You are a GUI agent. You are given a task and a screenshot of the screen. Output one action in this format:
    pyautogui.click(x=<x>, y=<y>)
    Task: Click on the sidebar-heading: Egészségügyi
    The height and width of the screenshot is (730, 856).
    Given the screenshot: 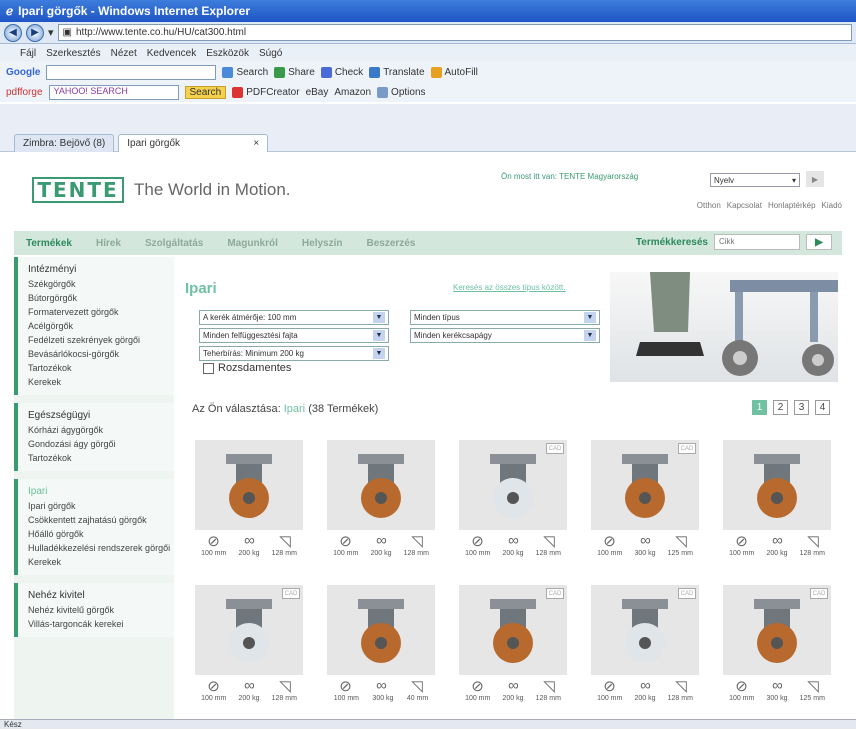 What is the action you would take?
    pyautogui.click(x=101, y=416)
    